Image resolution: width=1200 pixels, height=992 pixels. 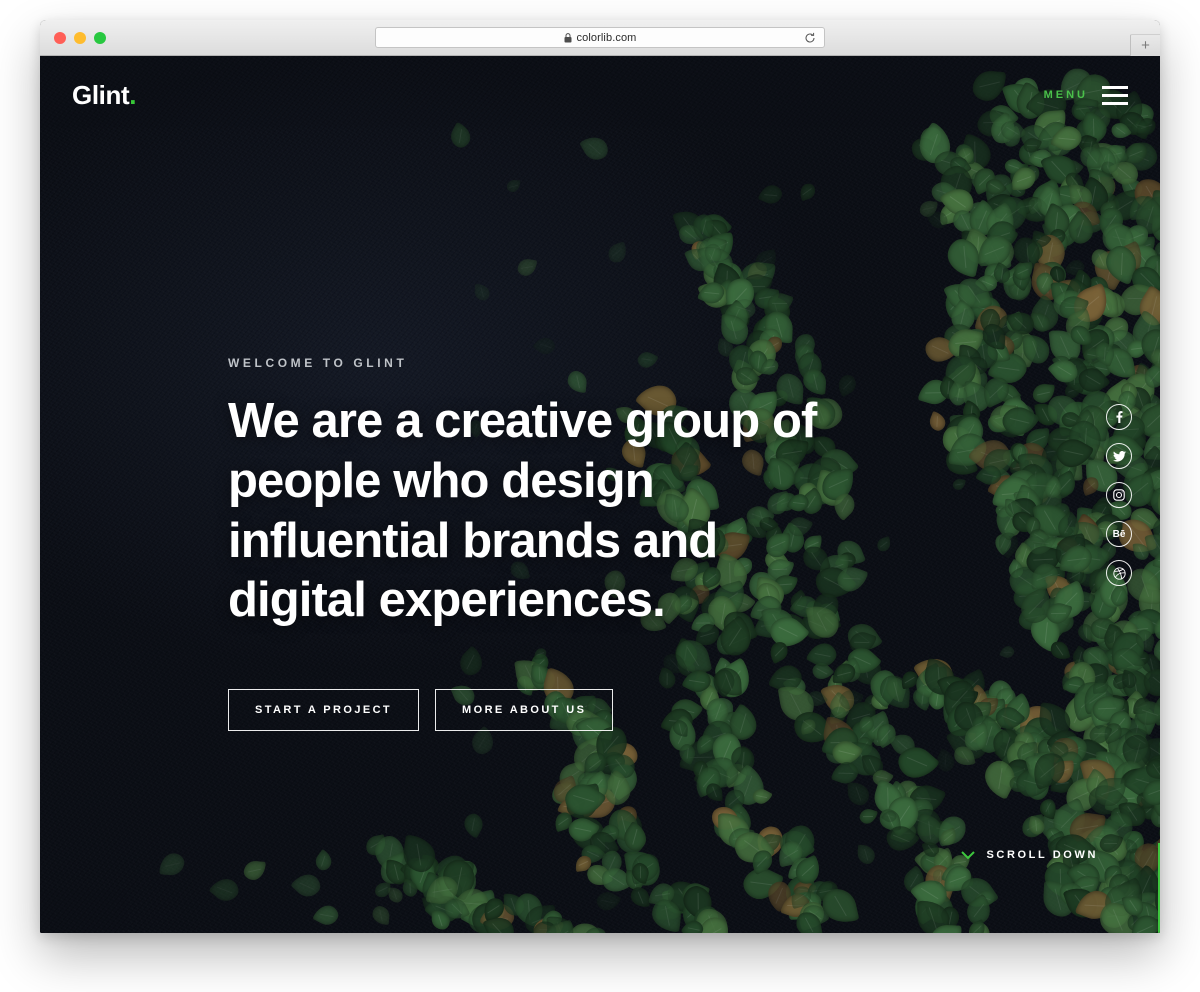 What do you see at coordinates (1119, 456) in the screenshot?
I see `twitter-icon` at bounding box center [1119, 456].